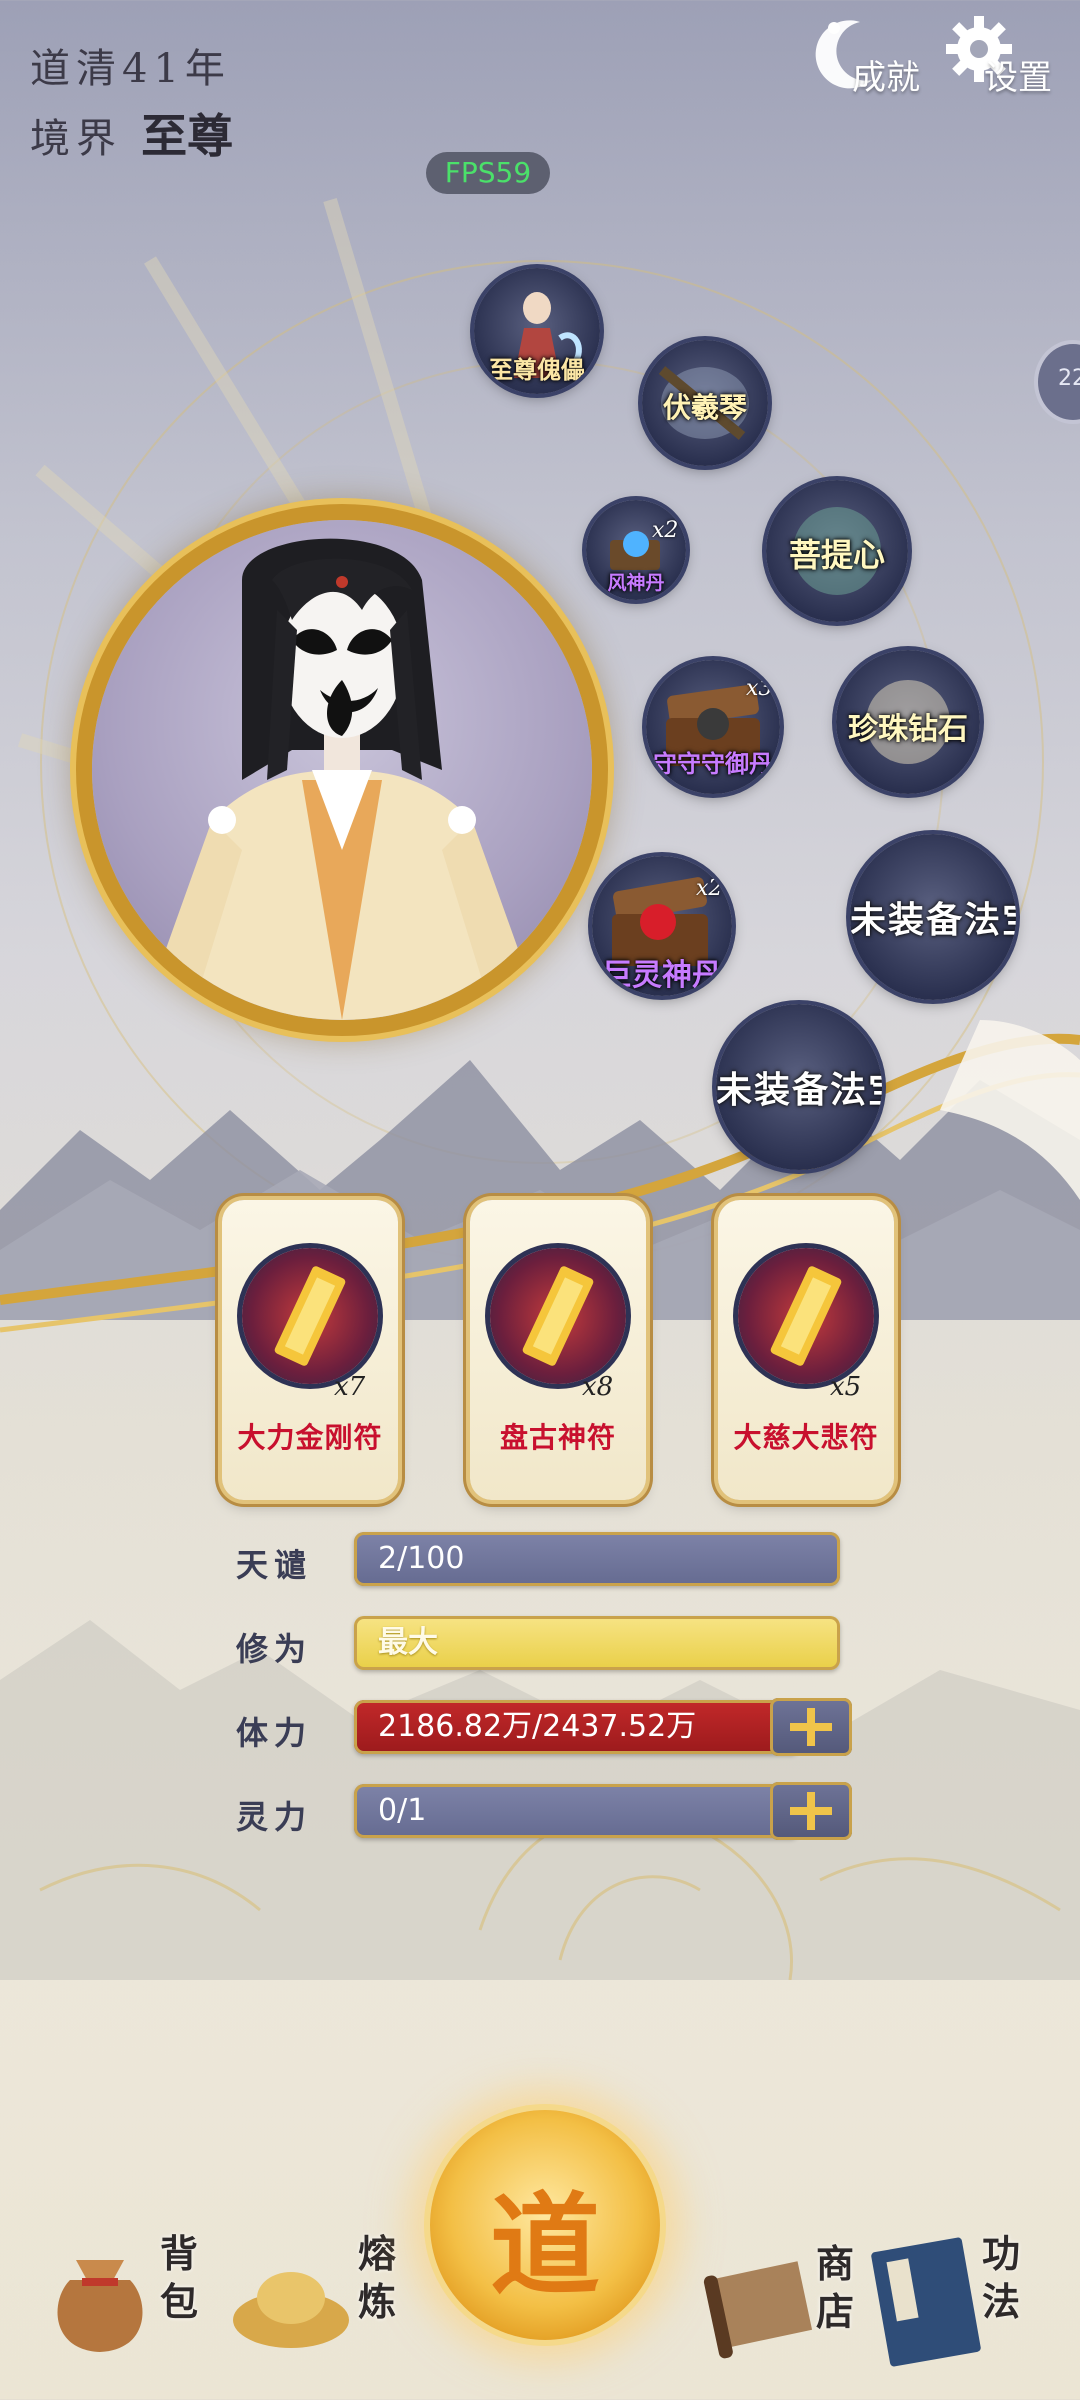 The height and width of the screenshot is (2400, 1080). What do you see at coordinates (488, 173) in the screenshot?
I see `fps-counter: FPS59` at bounding box center [488, 173].